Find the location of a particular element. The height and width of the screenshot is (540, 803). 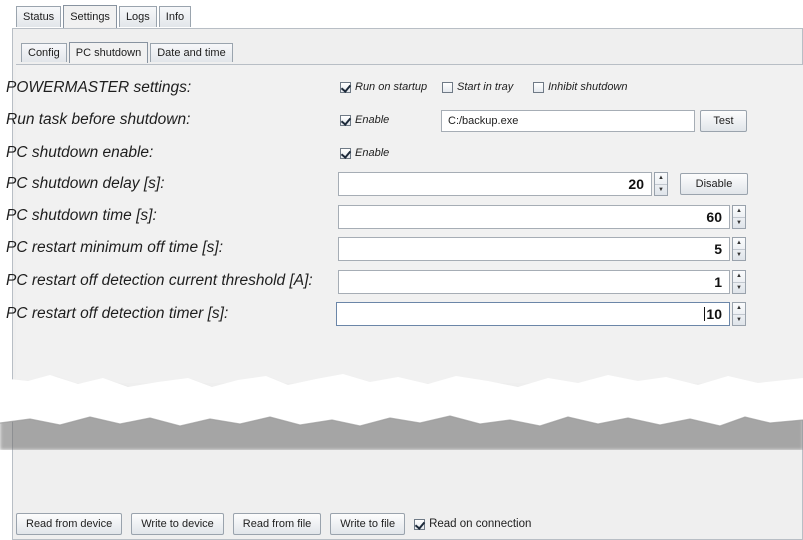

main-tab-bar: Status Settings Logs Info is located at coordinates (104, 16).